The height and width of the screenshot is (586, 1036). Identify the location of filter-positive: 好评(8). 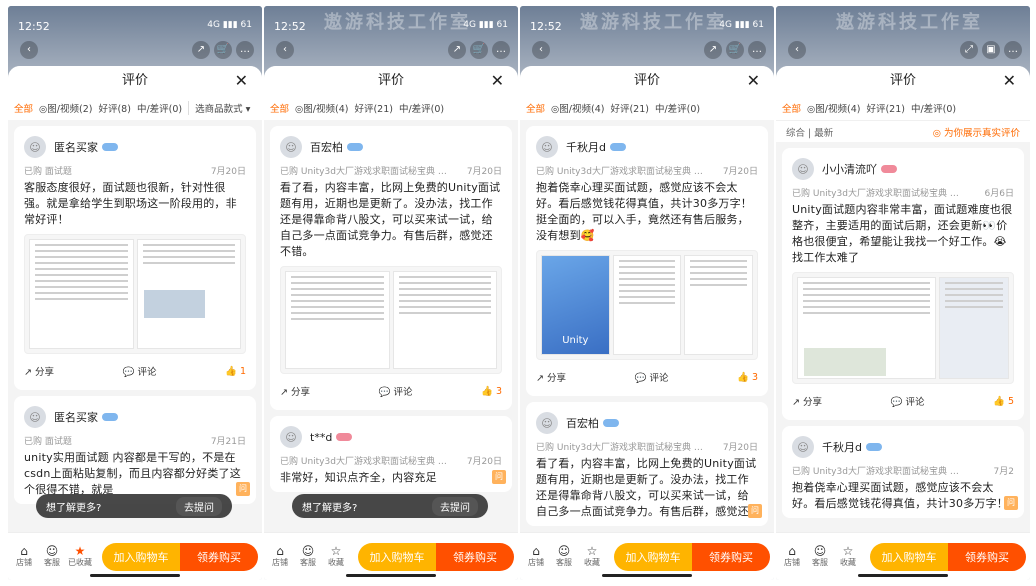
(114, 108).